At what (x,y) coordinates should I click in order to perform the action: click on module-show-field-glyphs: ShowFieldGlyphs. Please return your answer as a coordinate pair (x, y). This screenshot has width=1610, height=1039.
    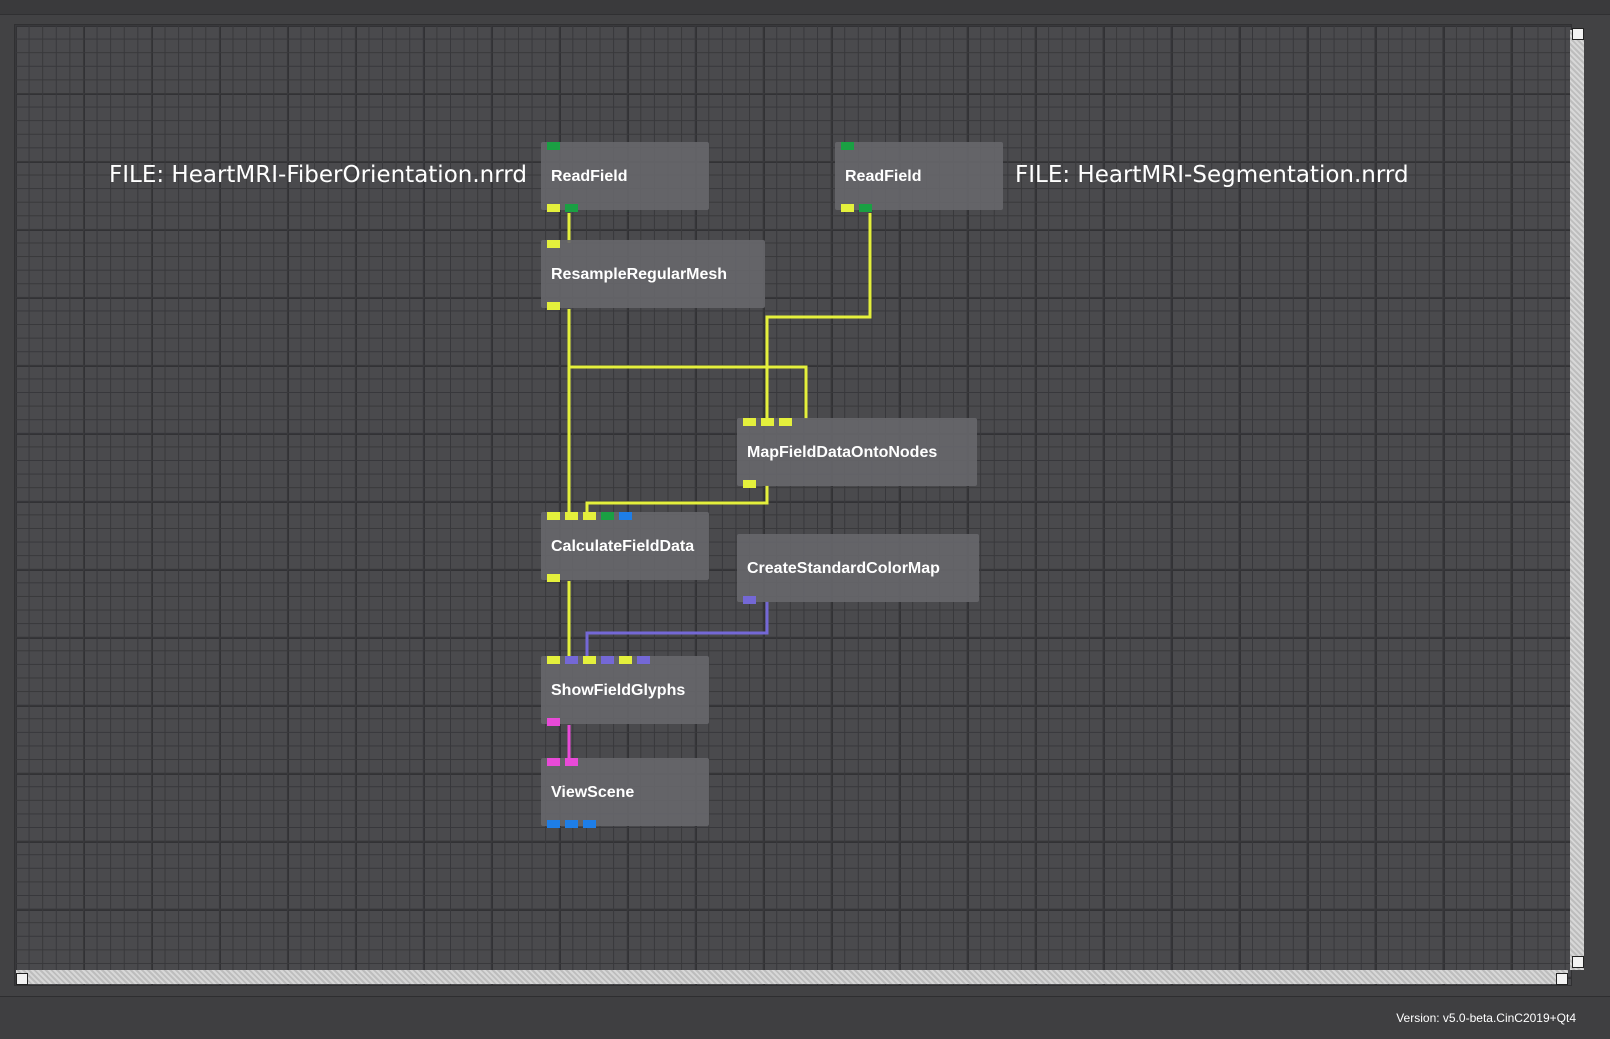
    Looking at the image, I should click on (625, 691).